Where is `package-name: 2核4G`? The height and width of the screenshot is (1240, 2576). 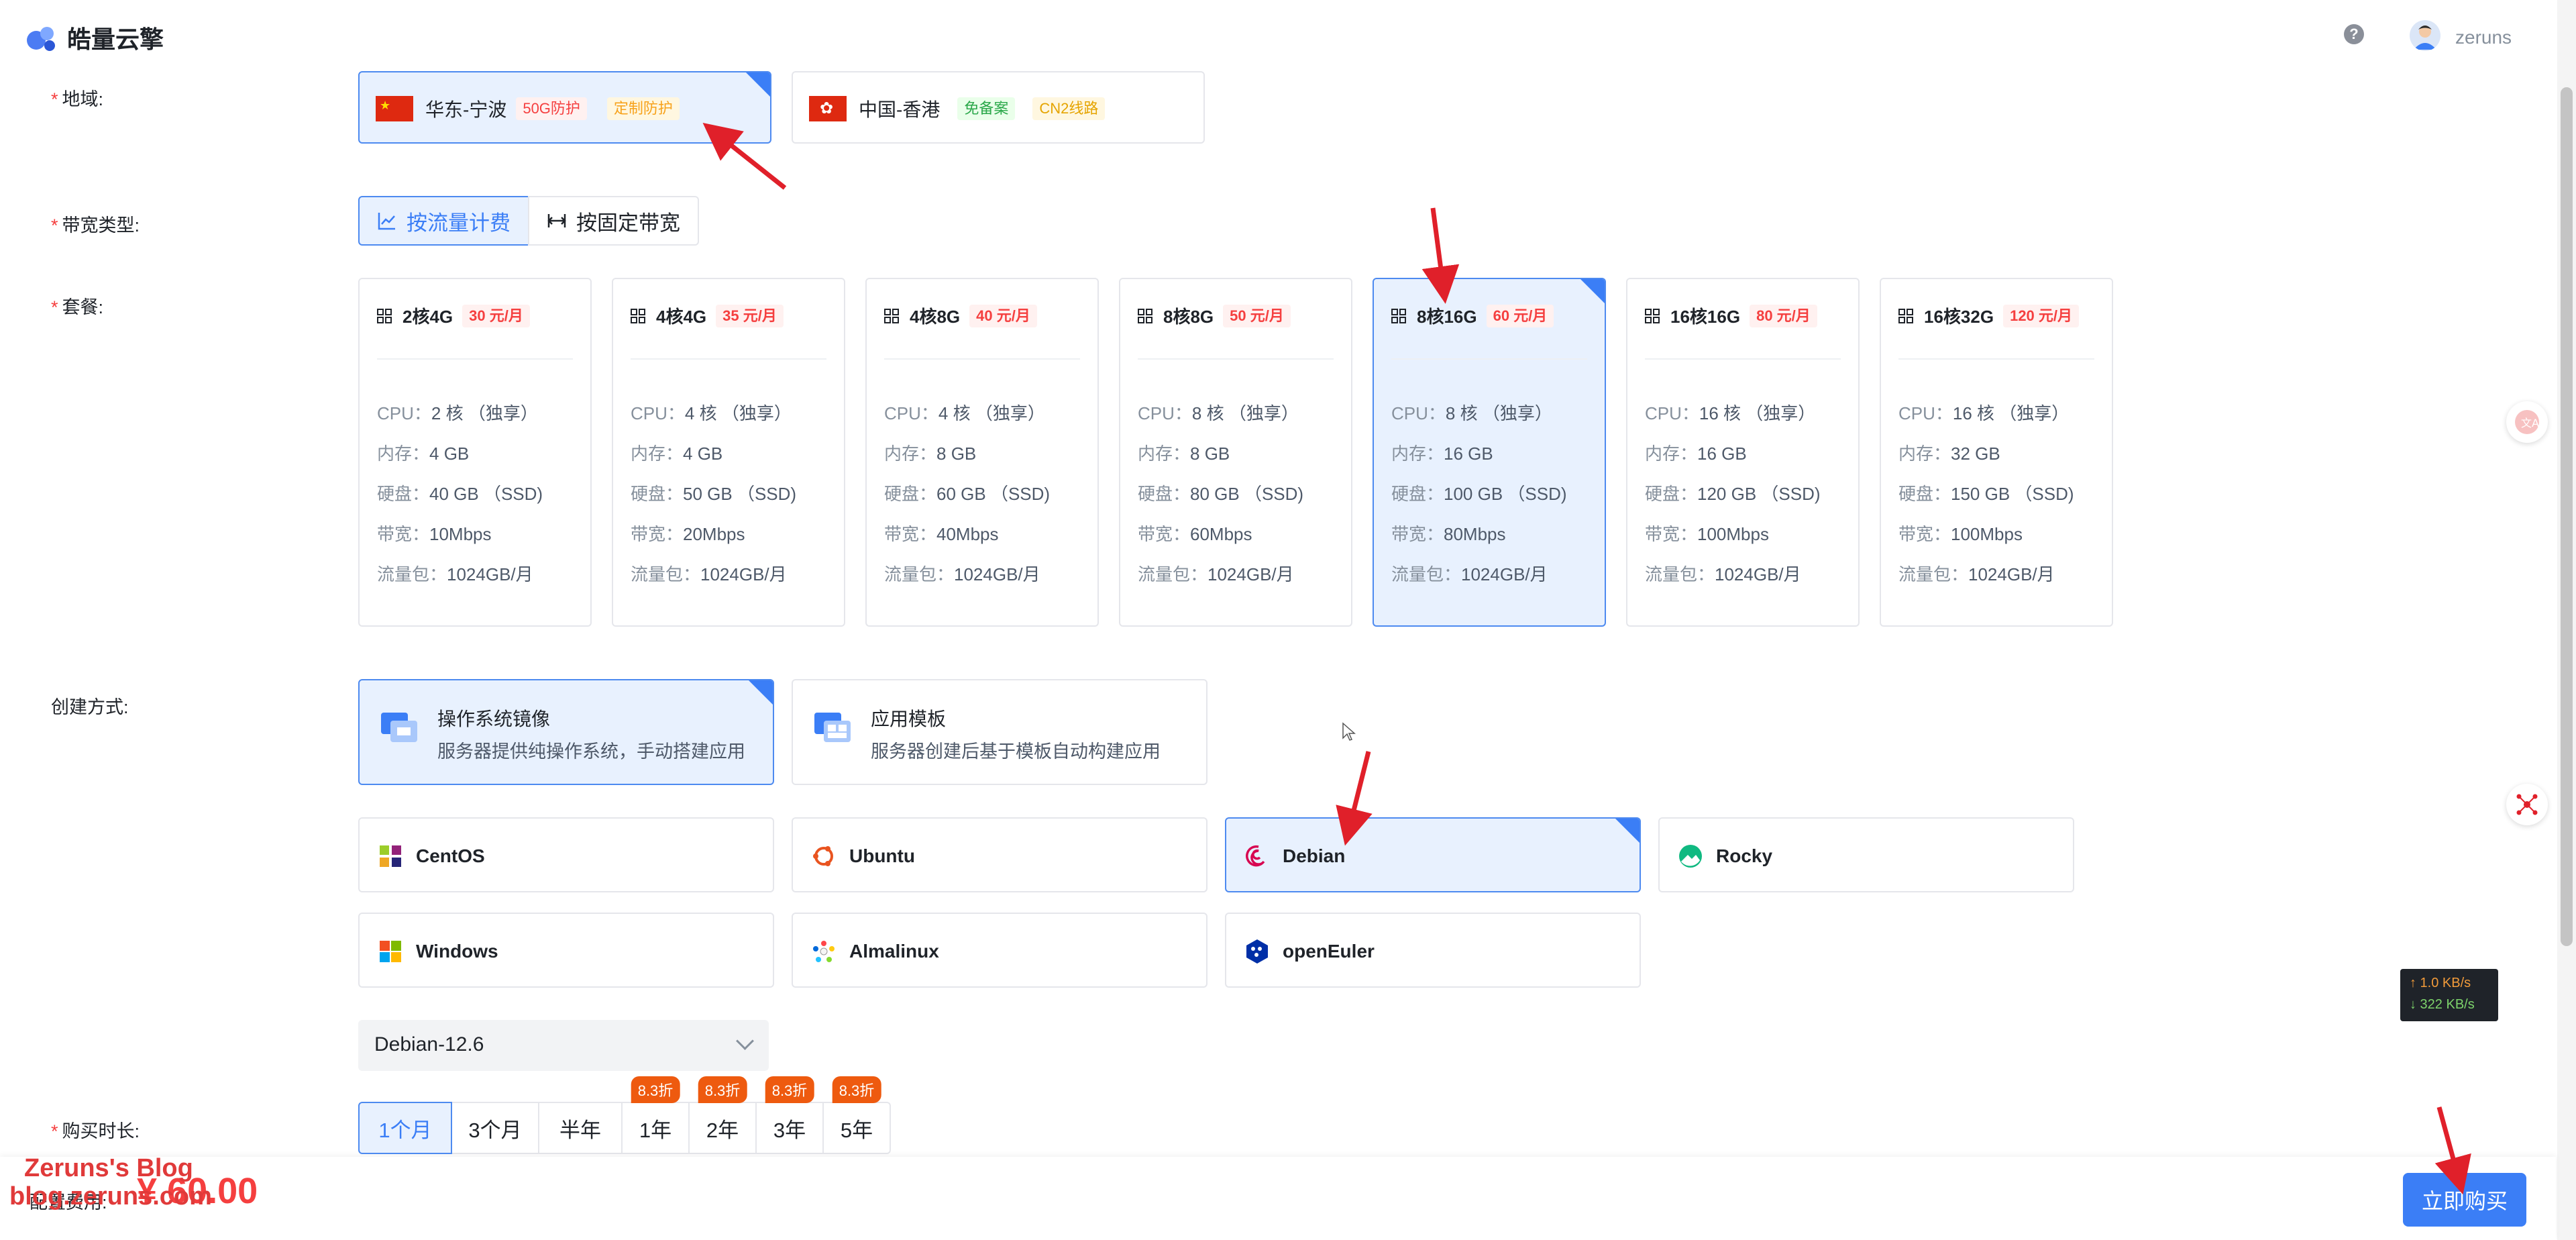 package-name: 2核4G is located at coordinates (427, 317).